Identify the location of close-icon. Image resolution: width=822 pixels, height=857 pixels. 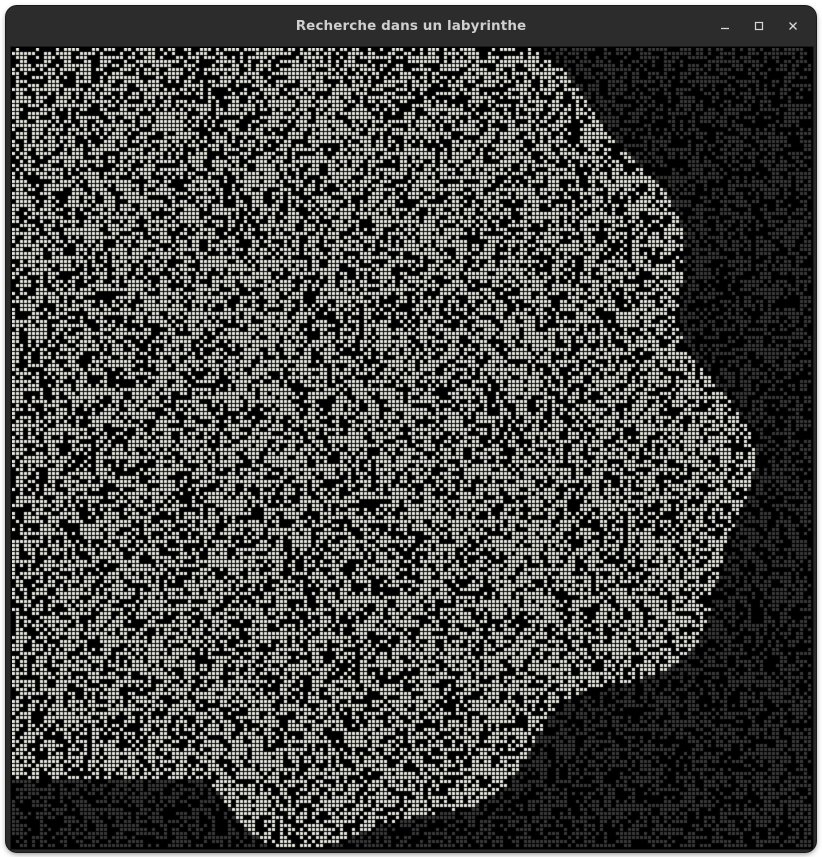
(793, 26).